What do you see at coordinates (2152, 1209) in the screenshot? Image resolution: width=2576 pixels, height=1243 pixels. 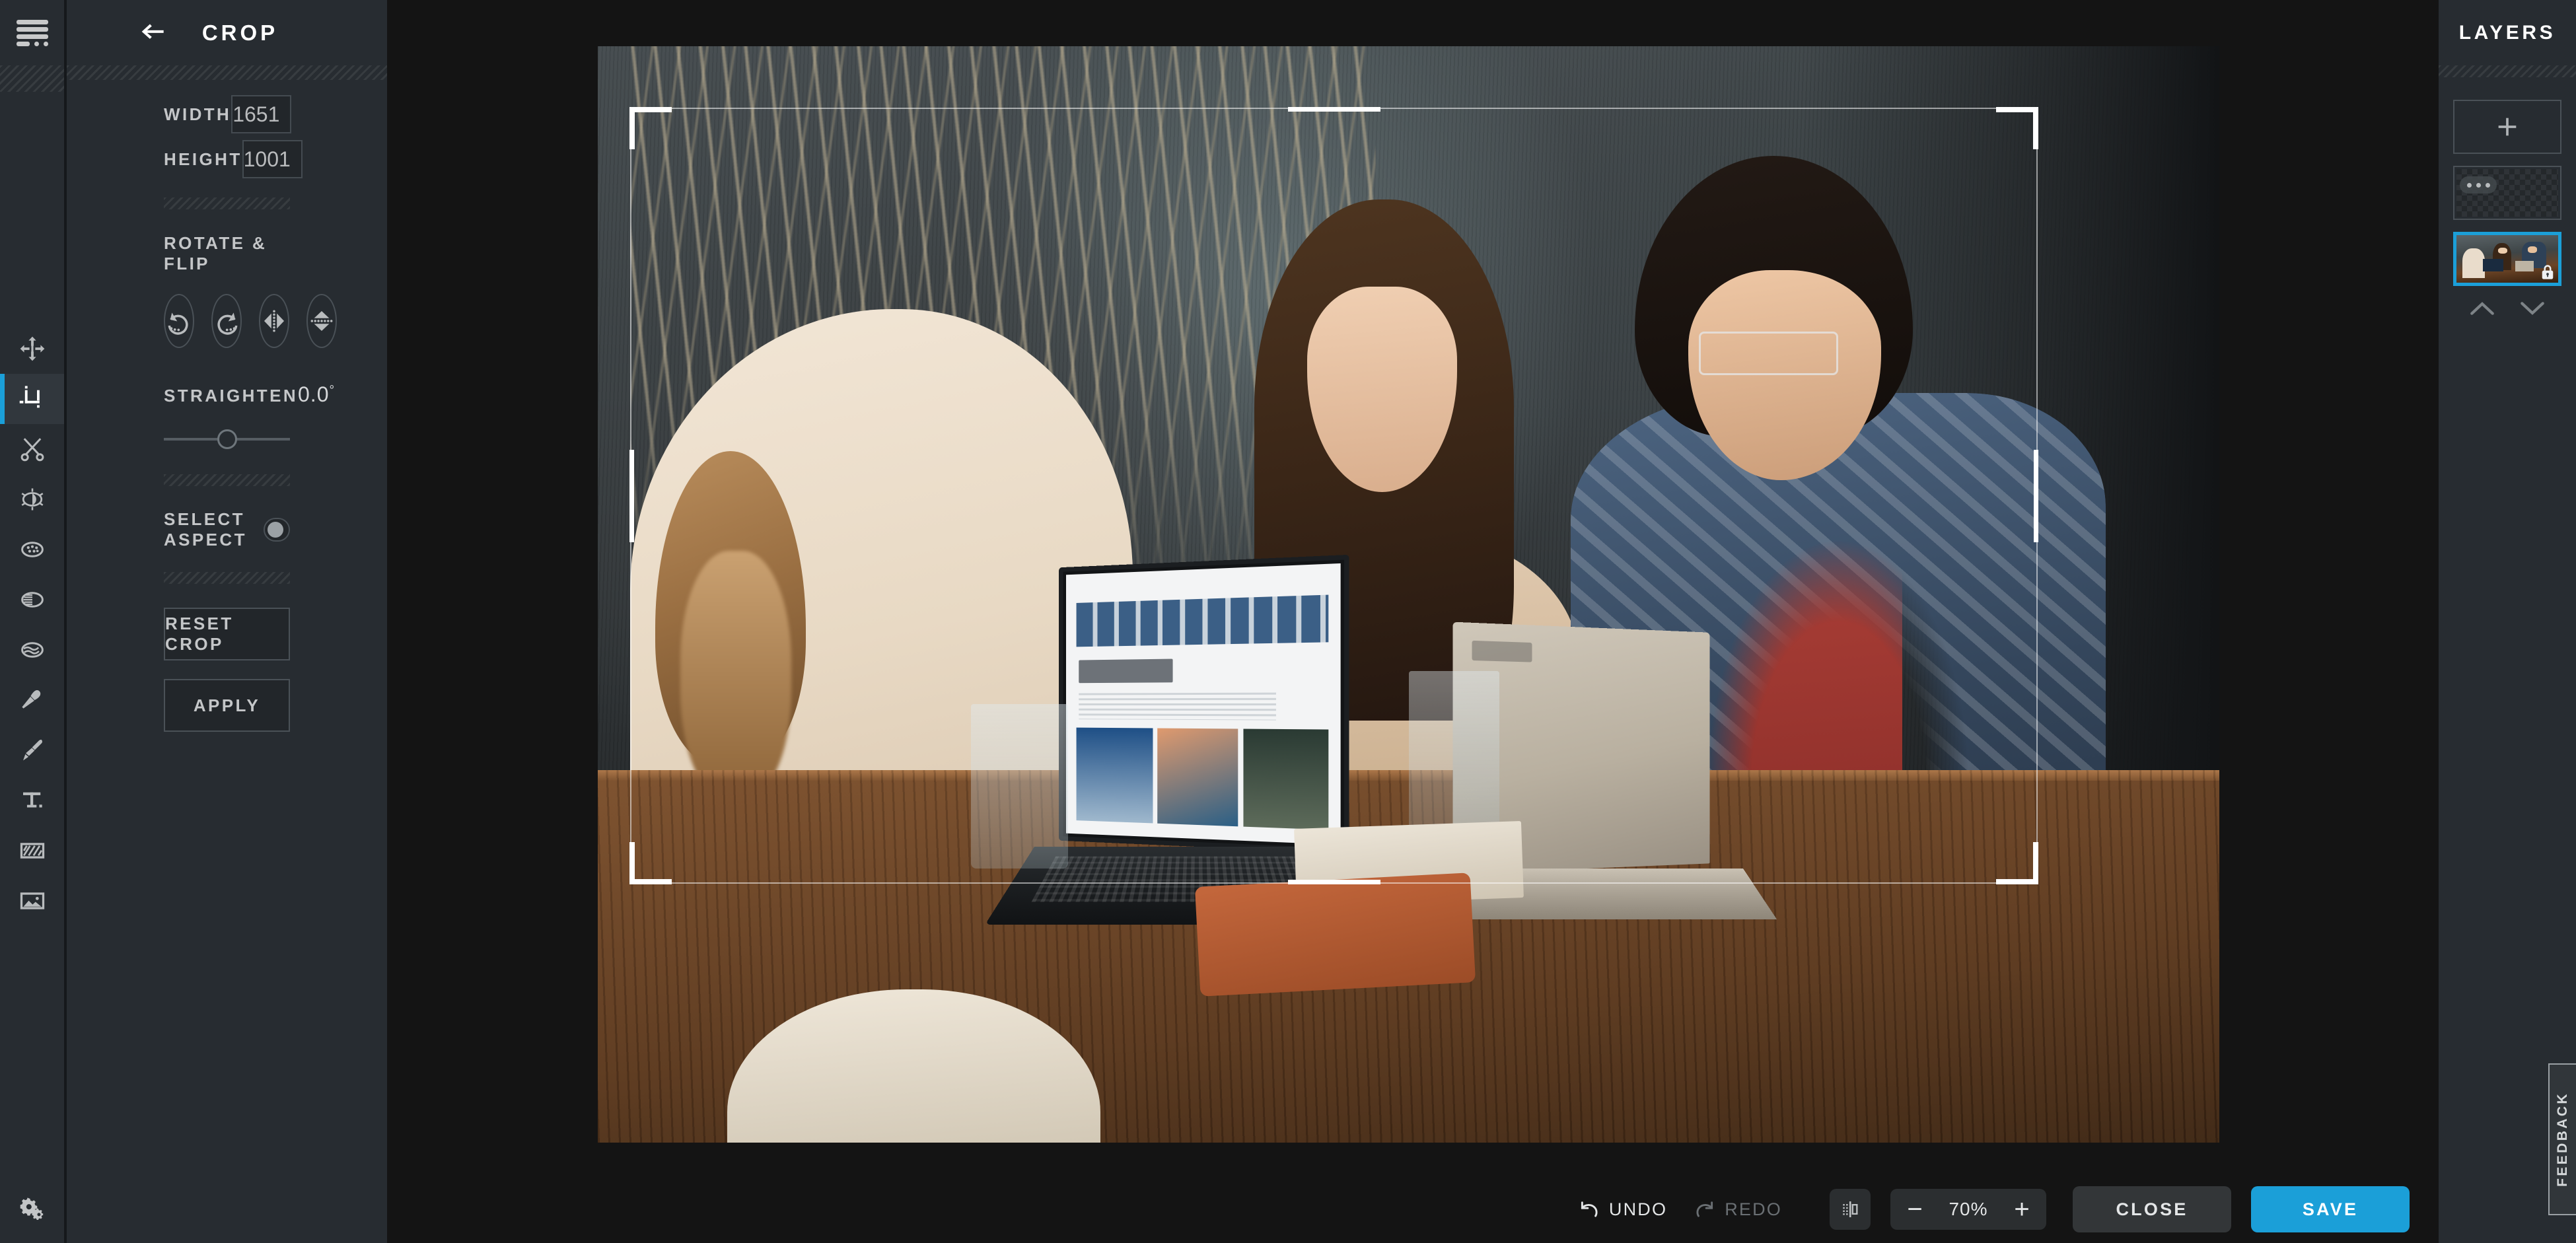 I see `close-button: CLOSE` at bounding box center [2152, 1209].